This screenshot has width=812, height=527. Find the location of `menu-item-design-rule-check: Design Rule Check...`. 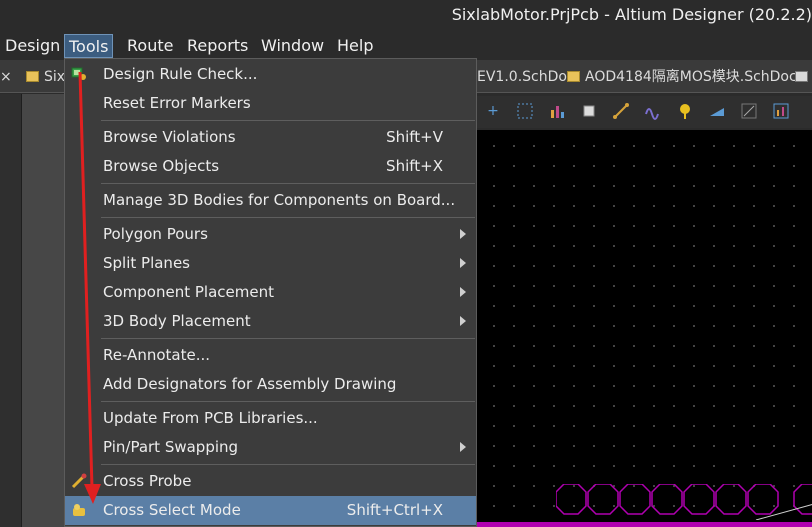

menu-item-design-rule-check: Design Rule Check... is located at coordinates (270, 74).